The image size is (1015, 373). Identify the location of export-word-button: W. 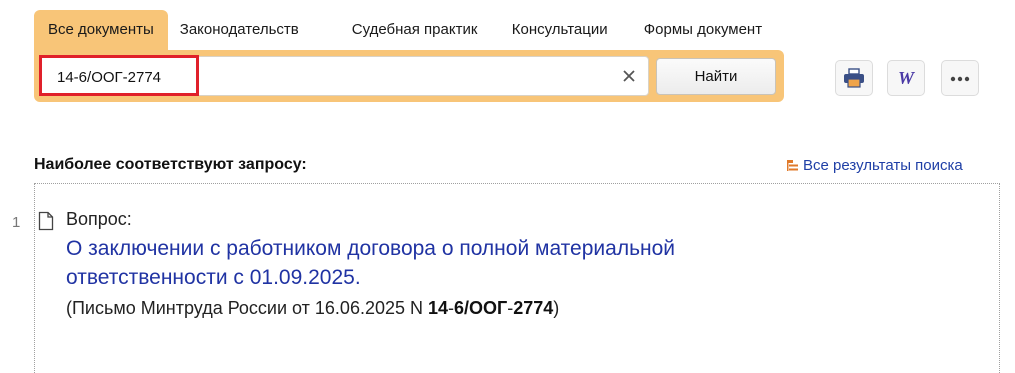
(906, 78).